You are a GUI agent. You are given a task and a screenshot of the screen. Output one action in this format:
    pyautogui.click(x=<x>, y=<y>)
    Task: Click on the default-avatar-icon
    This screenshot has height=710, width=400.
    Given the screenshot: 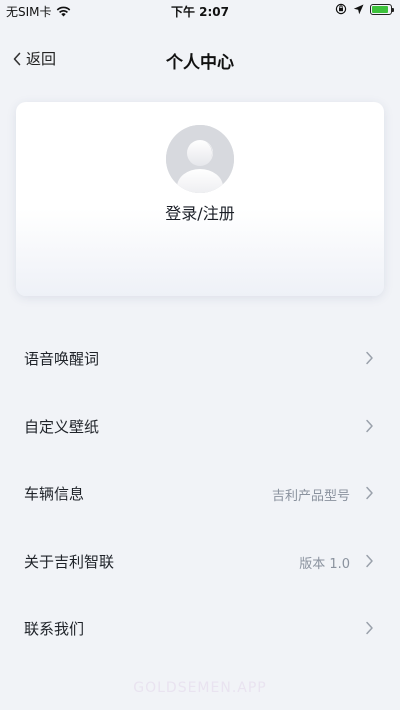 What is the action you would take?
    pyautogui.click(x=200, y=159)
    